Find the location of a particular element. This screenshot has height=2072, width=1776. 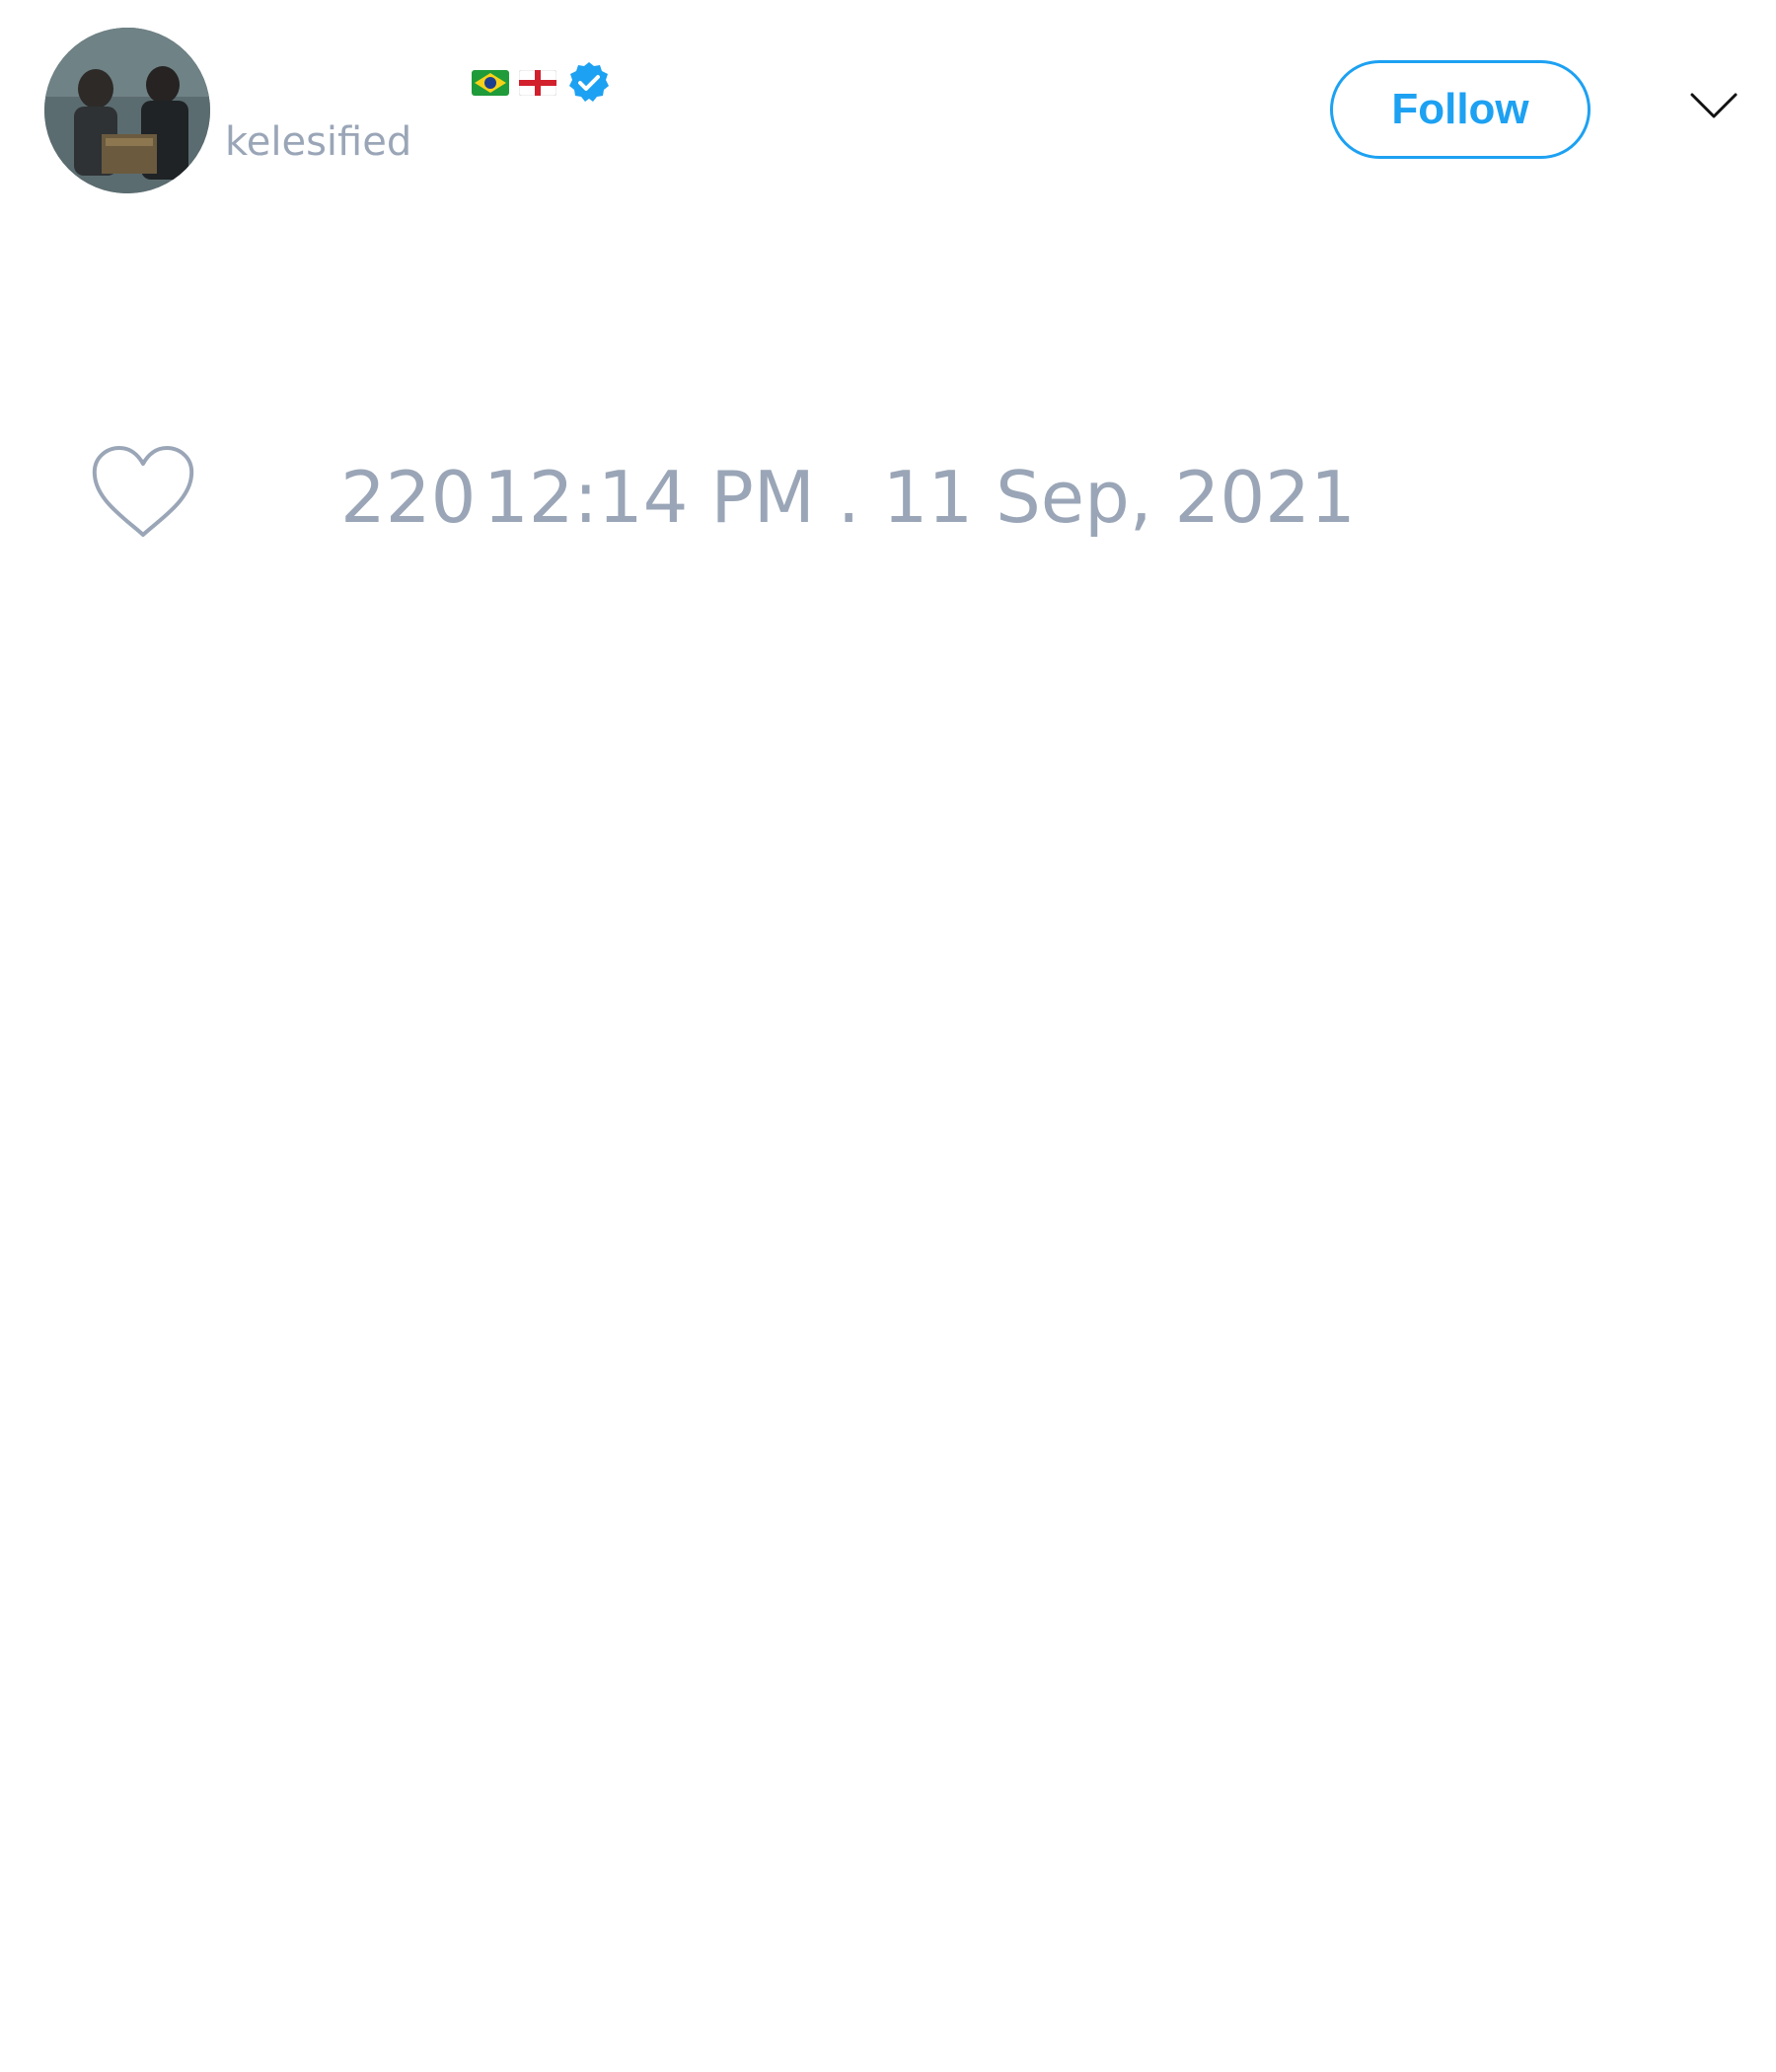

display-name-row is located at coordinates (542, 83).